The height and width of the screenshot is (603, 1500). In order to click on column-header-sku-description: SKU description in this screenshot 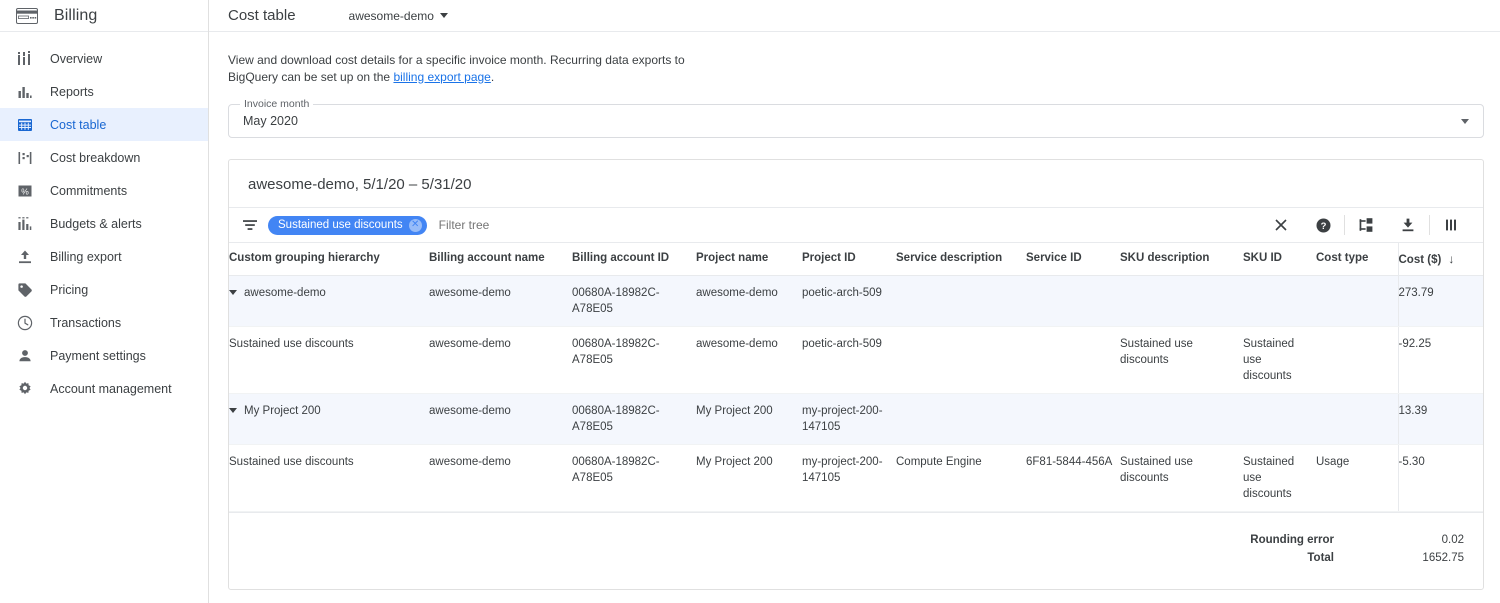, I will do `click(1181, 259)`.